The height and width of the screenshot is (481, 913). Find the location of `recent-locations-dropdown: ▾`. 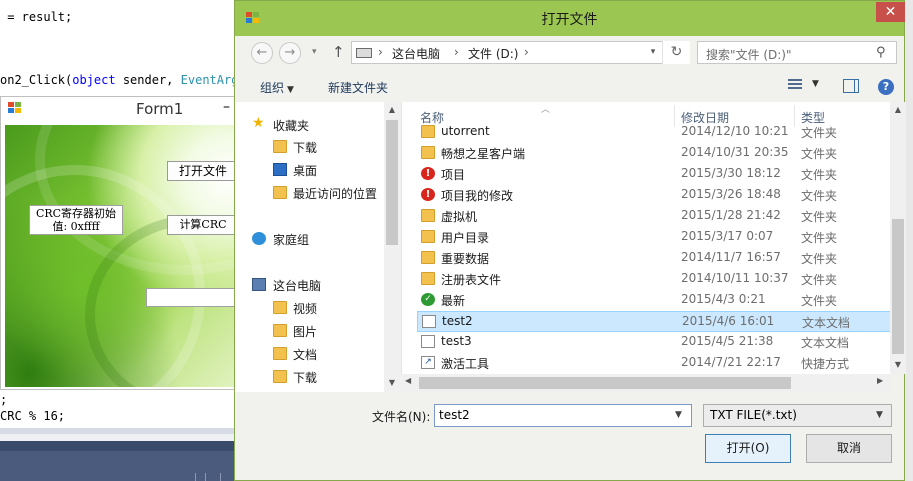

recent-locations-dropdown: ▾ is located at coordinates (314, 52).